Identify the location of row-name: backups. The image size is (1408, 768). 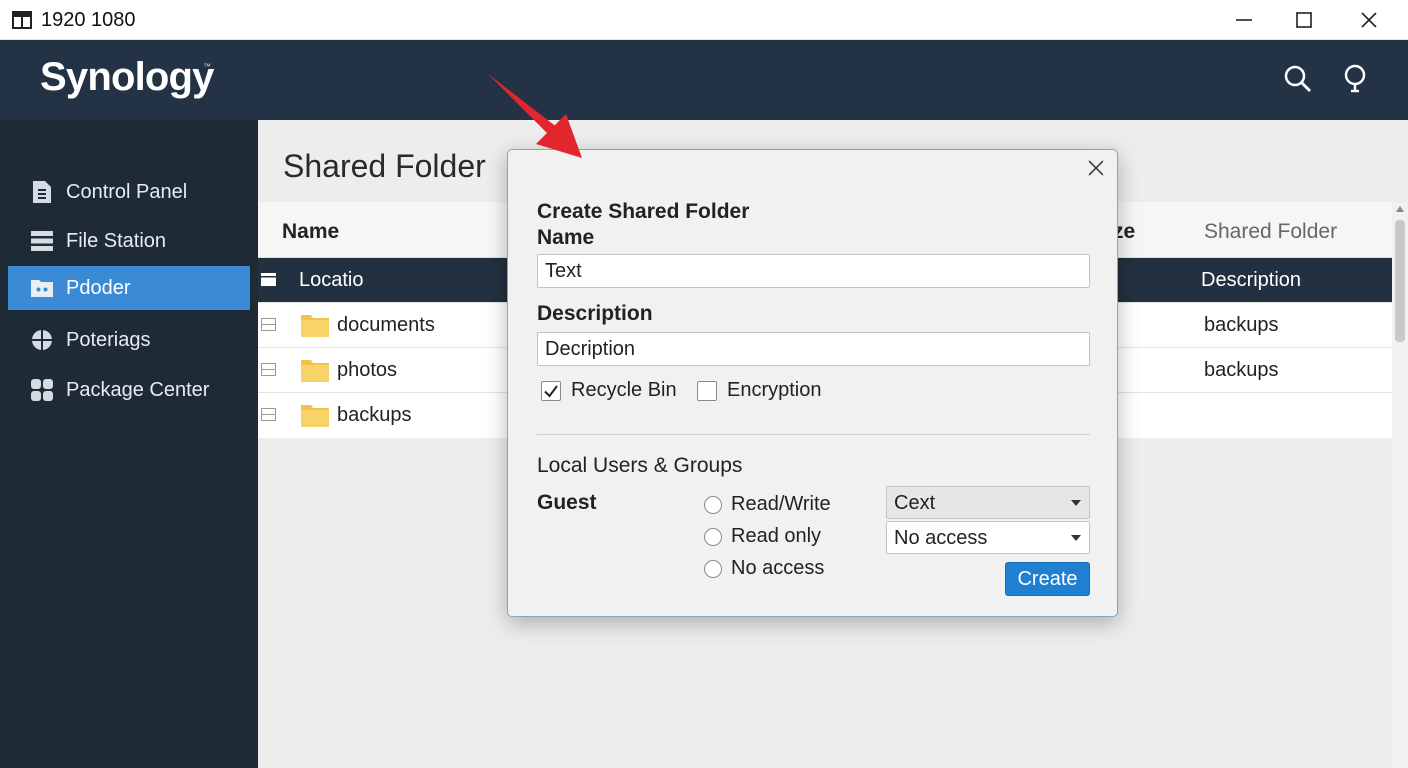
(374, 415).